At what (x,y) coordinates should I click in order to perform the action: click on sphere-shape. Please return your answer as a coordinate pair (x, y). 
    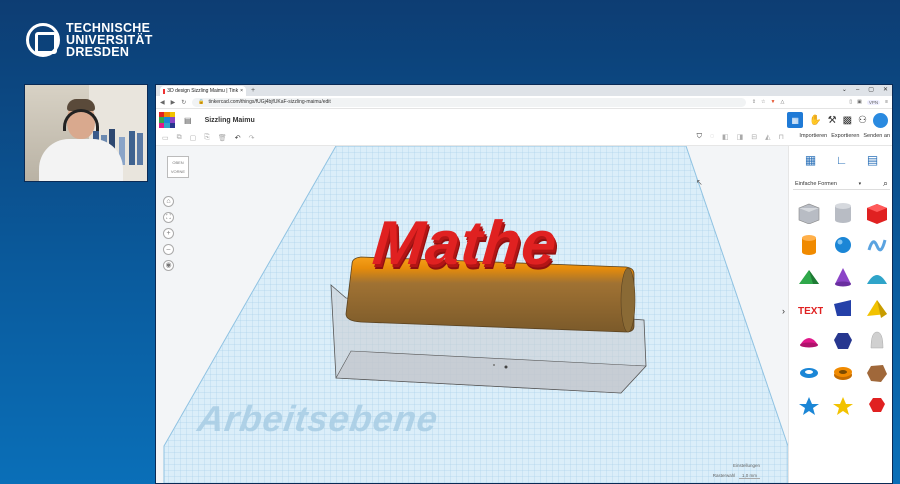
    Looking at the image, I should click on (843, 244).